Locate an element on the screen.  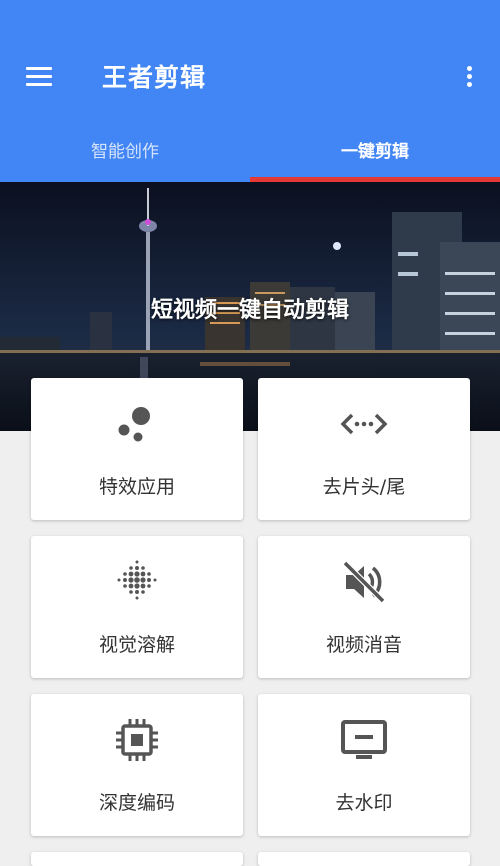
tab-smart-create: 智能创作 is located at coordinates (125, 150).